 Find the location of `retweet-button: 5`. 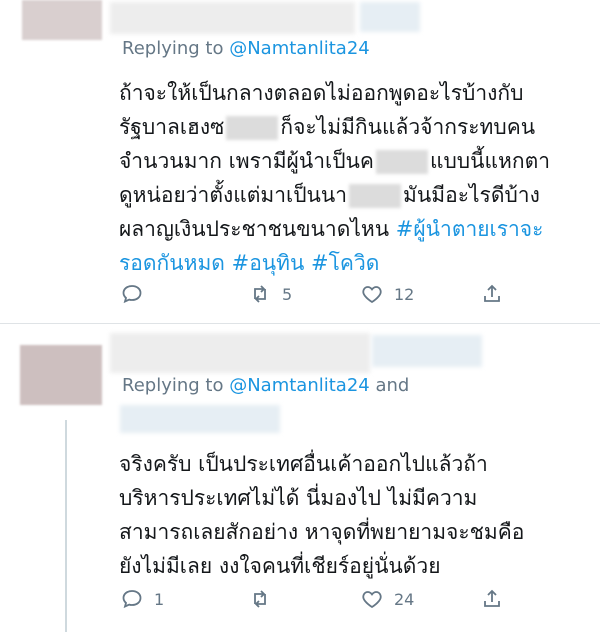

retweet-button: 5 is located at coordinates (270, 294).